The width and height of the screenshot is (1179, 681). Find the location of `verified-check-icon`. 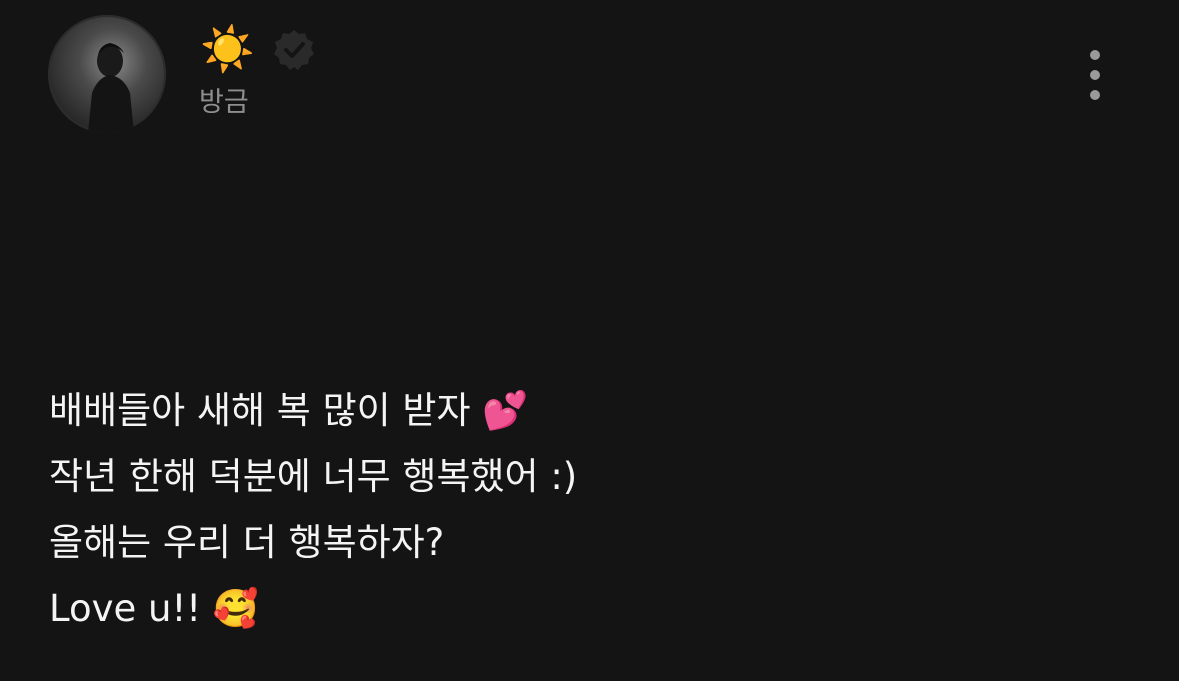

verified-check-icon is located at coordinates (294, 50).